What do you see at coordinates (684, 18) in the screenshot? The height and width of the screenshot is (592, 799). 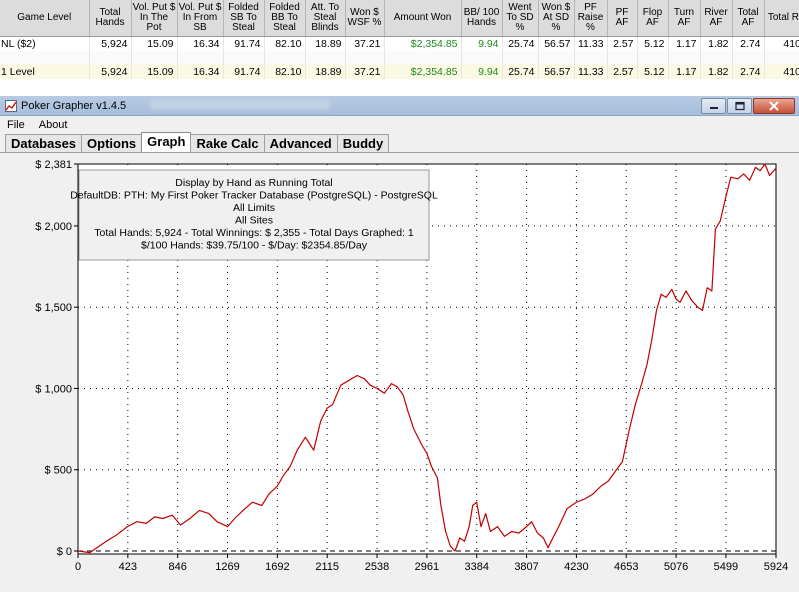 I see `column-header: Turn AF` at bounding box center [684, 18].